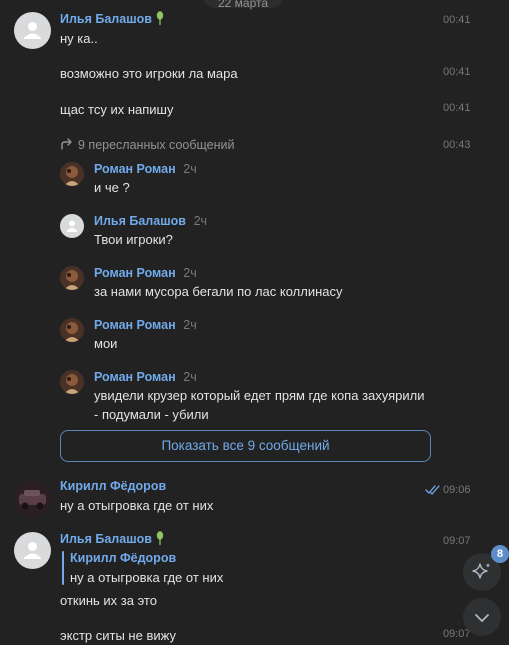  What do you see at coordinates (106, 343) in the screenshot?
I see `message-text: мои` at bounding box center [106, 343].